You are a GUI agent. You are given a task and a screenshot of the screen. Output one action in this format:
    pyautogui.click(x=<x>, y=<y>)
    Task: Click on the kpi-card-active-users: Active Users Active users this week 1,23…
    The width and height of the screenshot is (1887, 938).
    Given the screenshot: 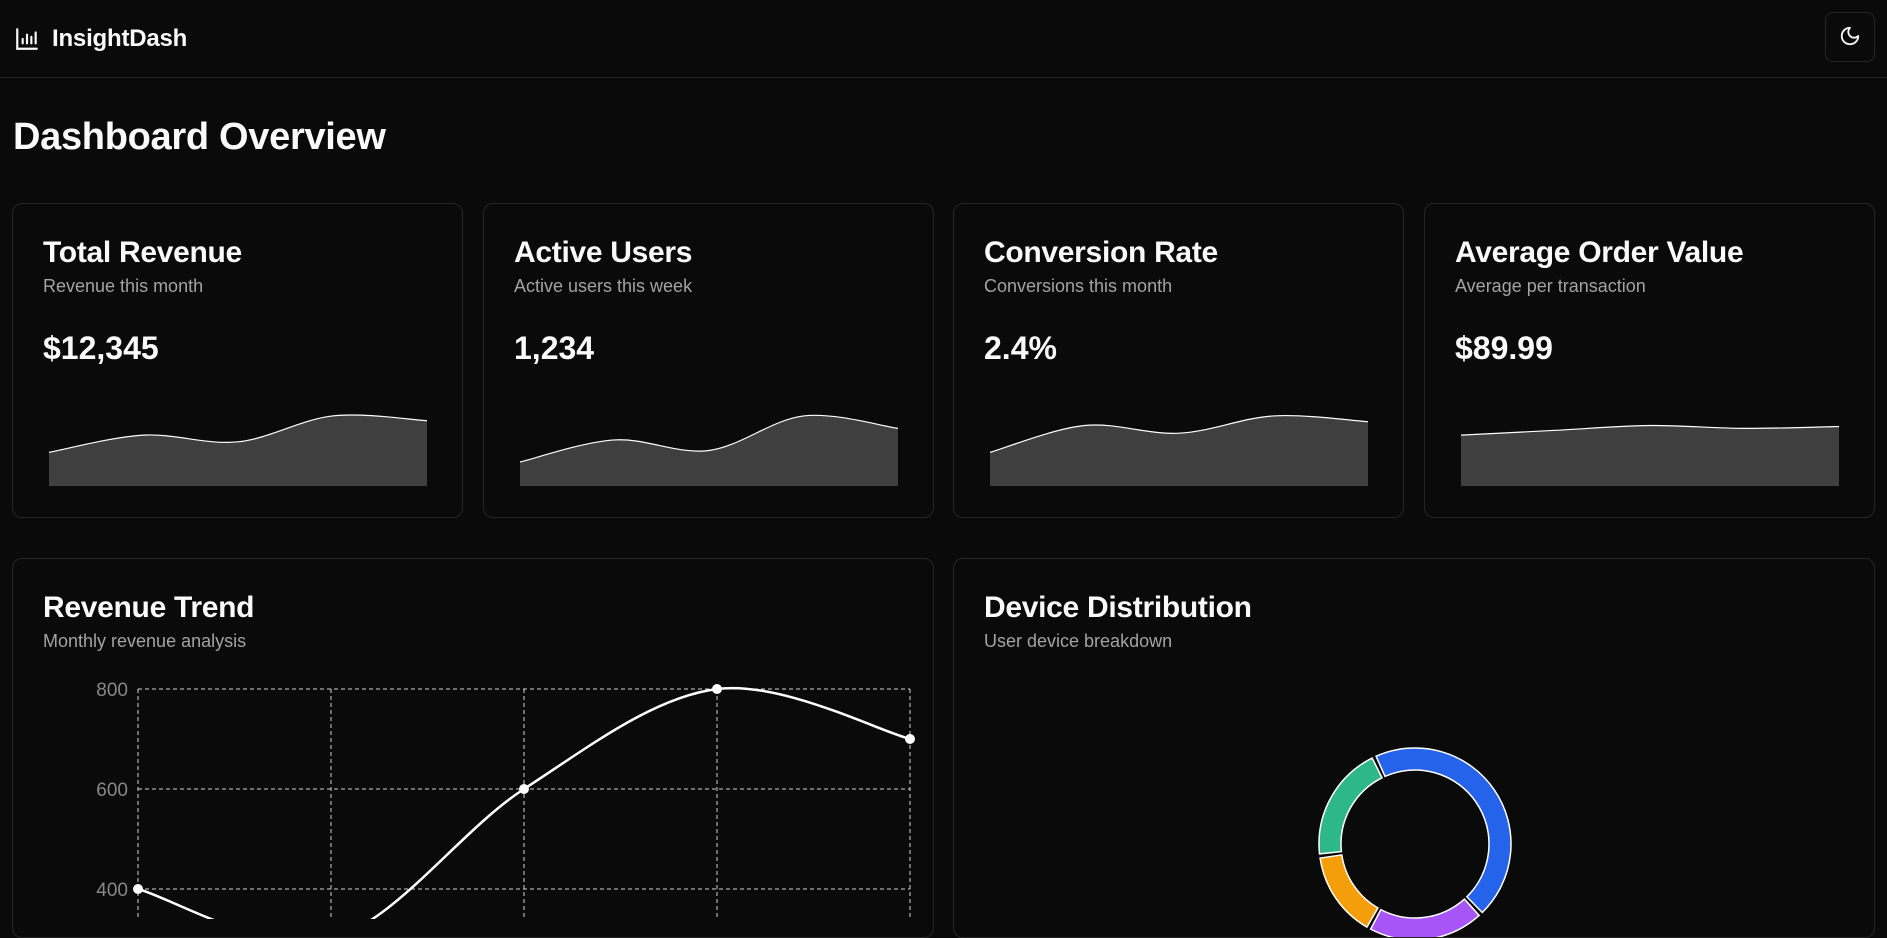 What is the action you would take?
    pyautogui.click(x=708, y=360)
    